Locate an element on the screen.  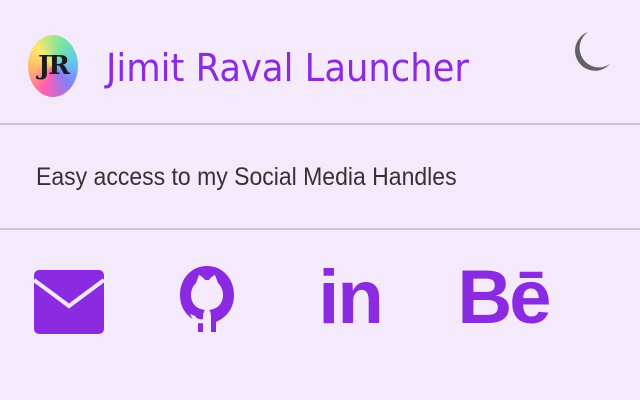
github-link is located at coordinates (207, 298).